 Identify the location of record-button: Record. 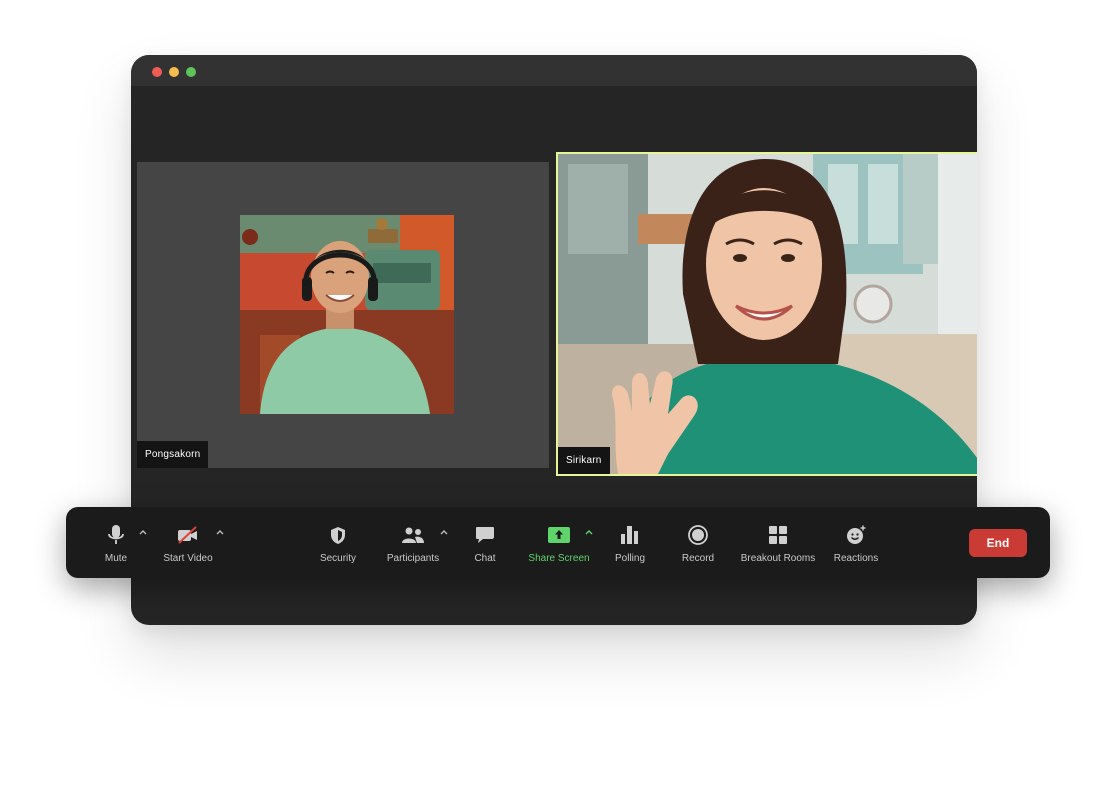
(698, 542).